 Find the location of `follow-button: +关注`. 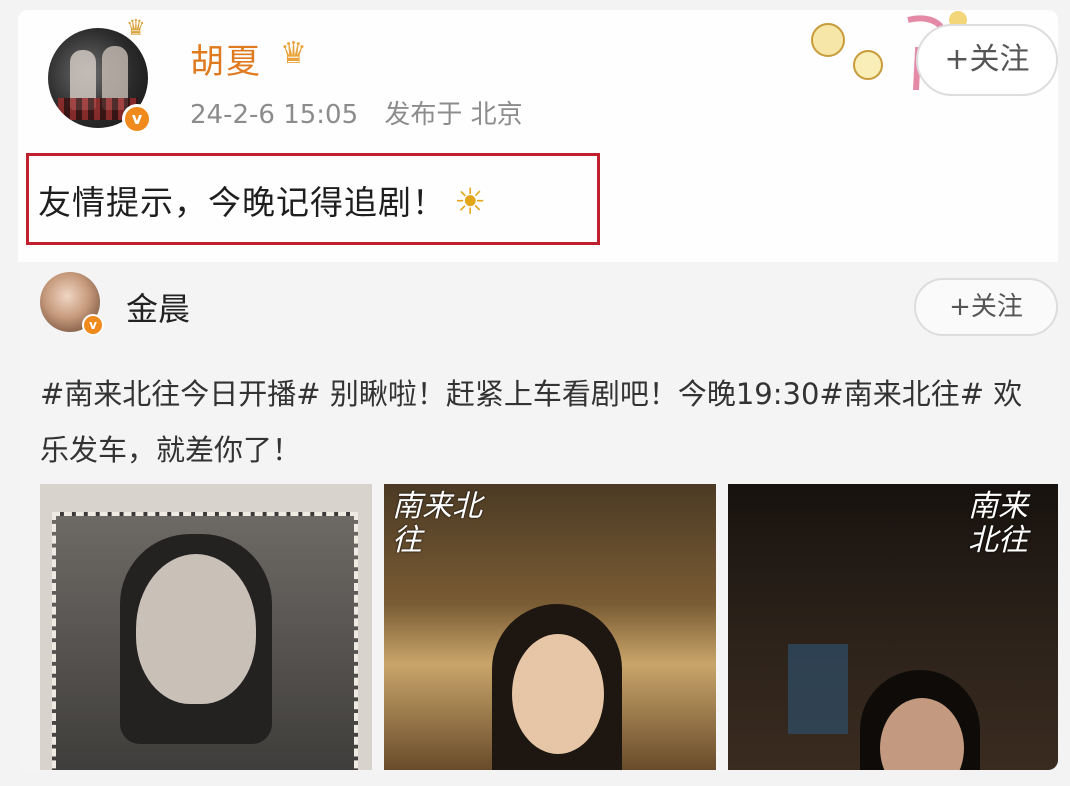

follow-button: +关注 is located at coordinates (987, 60).